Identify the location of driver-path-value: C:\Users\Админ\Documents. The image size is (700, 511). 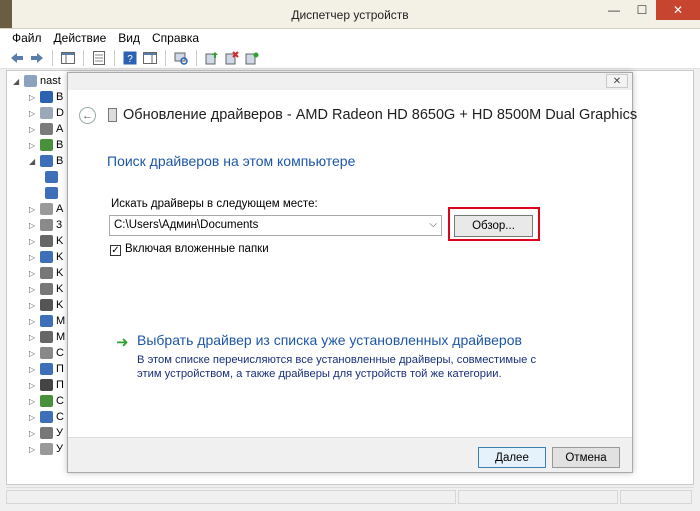
(186, 225).